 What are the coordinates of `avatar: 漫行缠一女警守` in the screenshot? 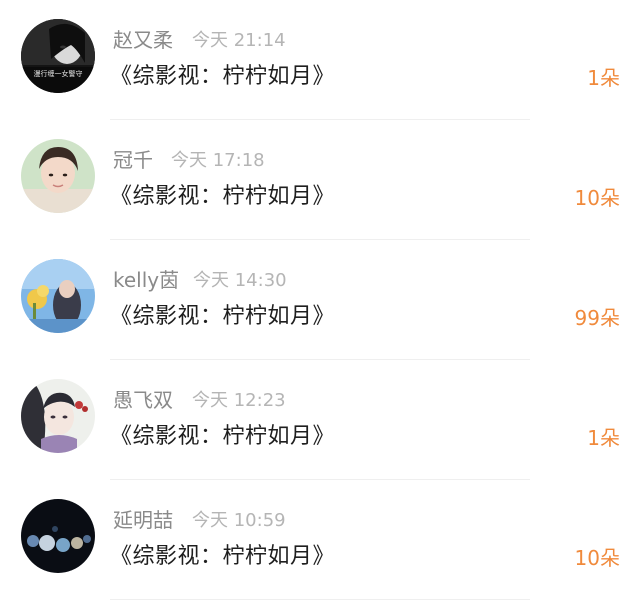 It's located at (58, 56).